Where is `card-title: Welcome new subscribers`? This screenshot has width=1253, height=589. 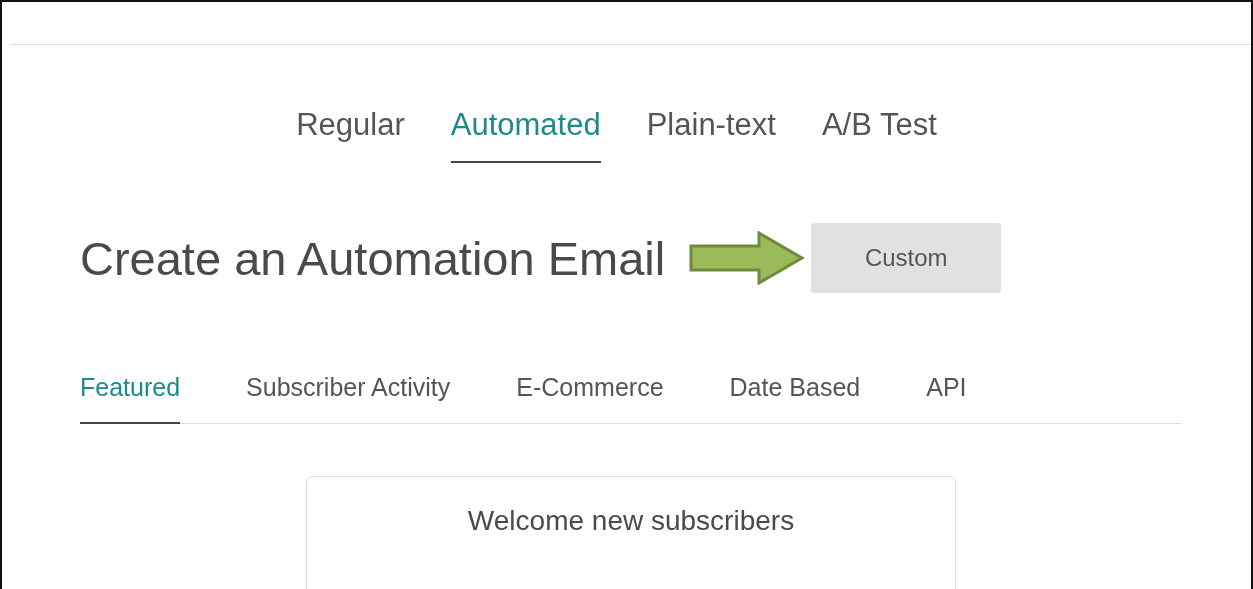
card-title: Welcome new subscribers is located at coordinates (631, 521).